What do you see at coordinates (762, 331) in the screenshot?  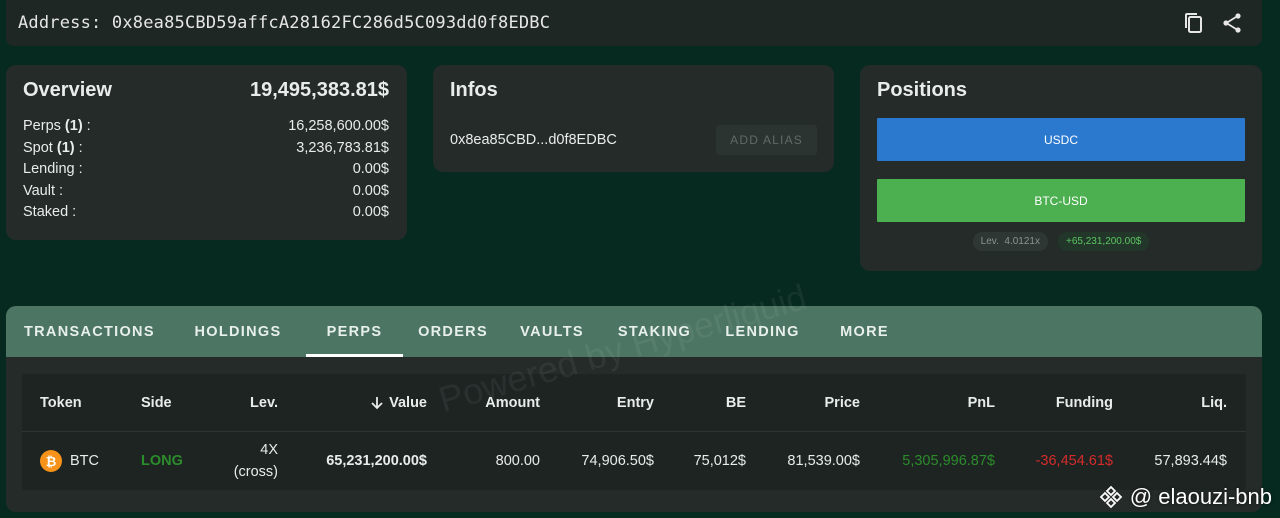 I see `tab-lending: LENDING` at bounding box center [762, 331].